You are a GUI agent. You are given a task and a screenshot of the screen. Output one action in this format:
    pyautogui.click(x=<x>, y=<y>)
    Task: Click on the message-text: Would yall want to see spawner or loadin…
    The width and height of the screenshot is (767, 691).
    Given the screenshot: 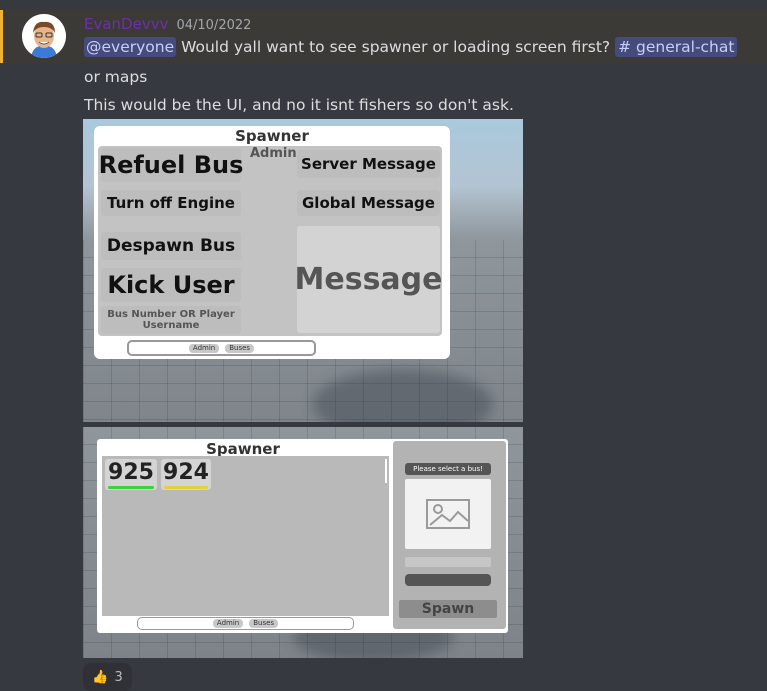 What is the action you would take?
    pyautogui.click(x=396, y=47)
    